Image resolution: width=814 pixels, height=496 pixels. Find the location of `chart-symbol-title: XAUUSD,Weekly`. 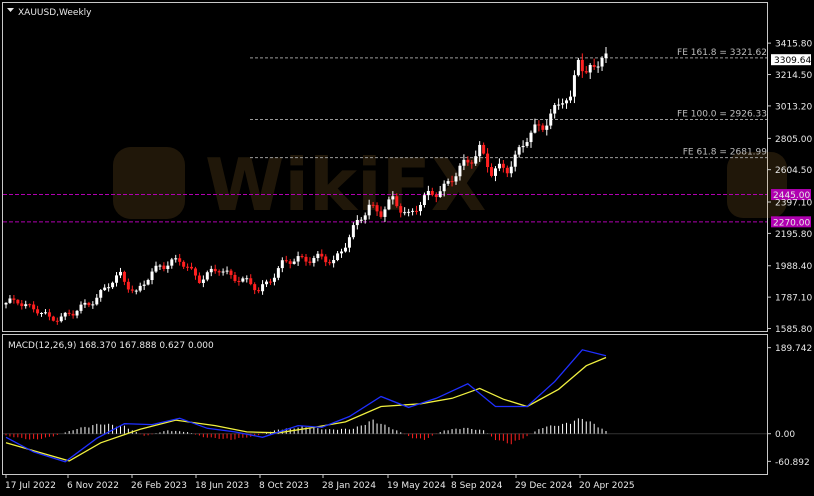

chart-symbol-title: XAUUSD,Weekly is located at coordinates (55, 13).